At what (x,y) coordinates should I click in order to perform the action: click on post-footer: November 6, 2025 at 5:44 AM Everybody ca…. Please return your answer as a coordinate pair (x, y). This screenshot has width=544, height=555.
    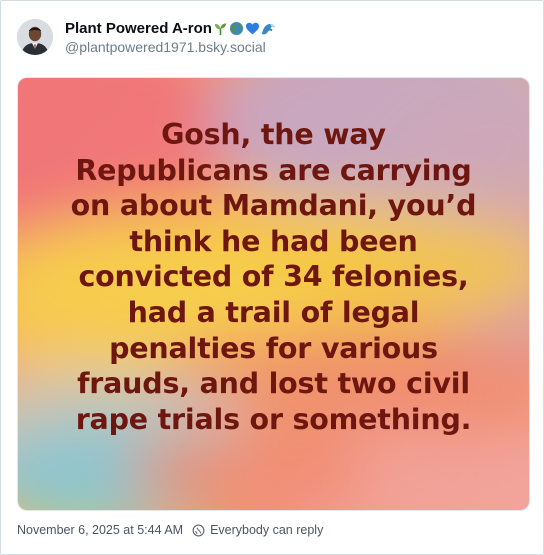
    Looking at the image, I should click on (170, 530).